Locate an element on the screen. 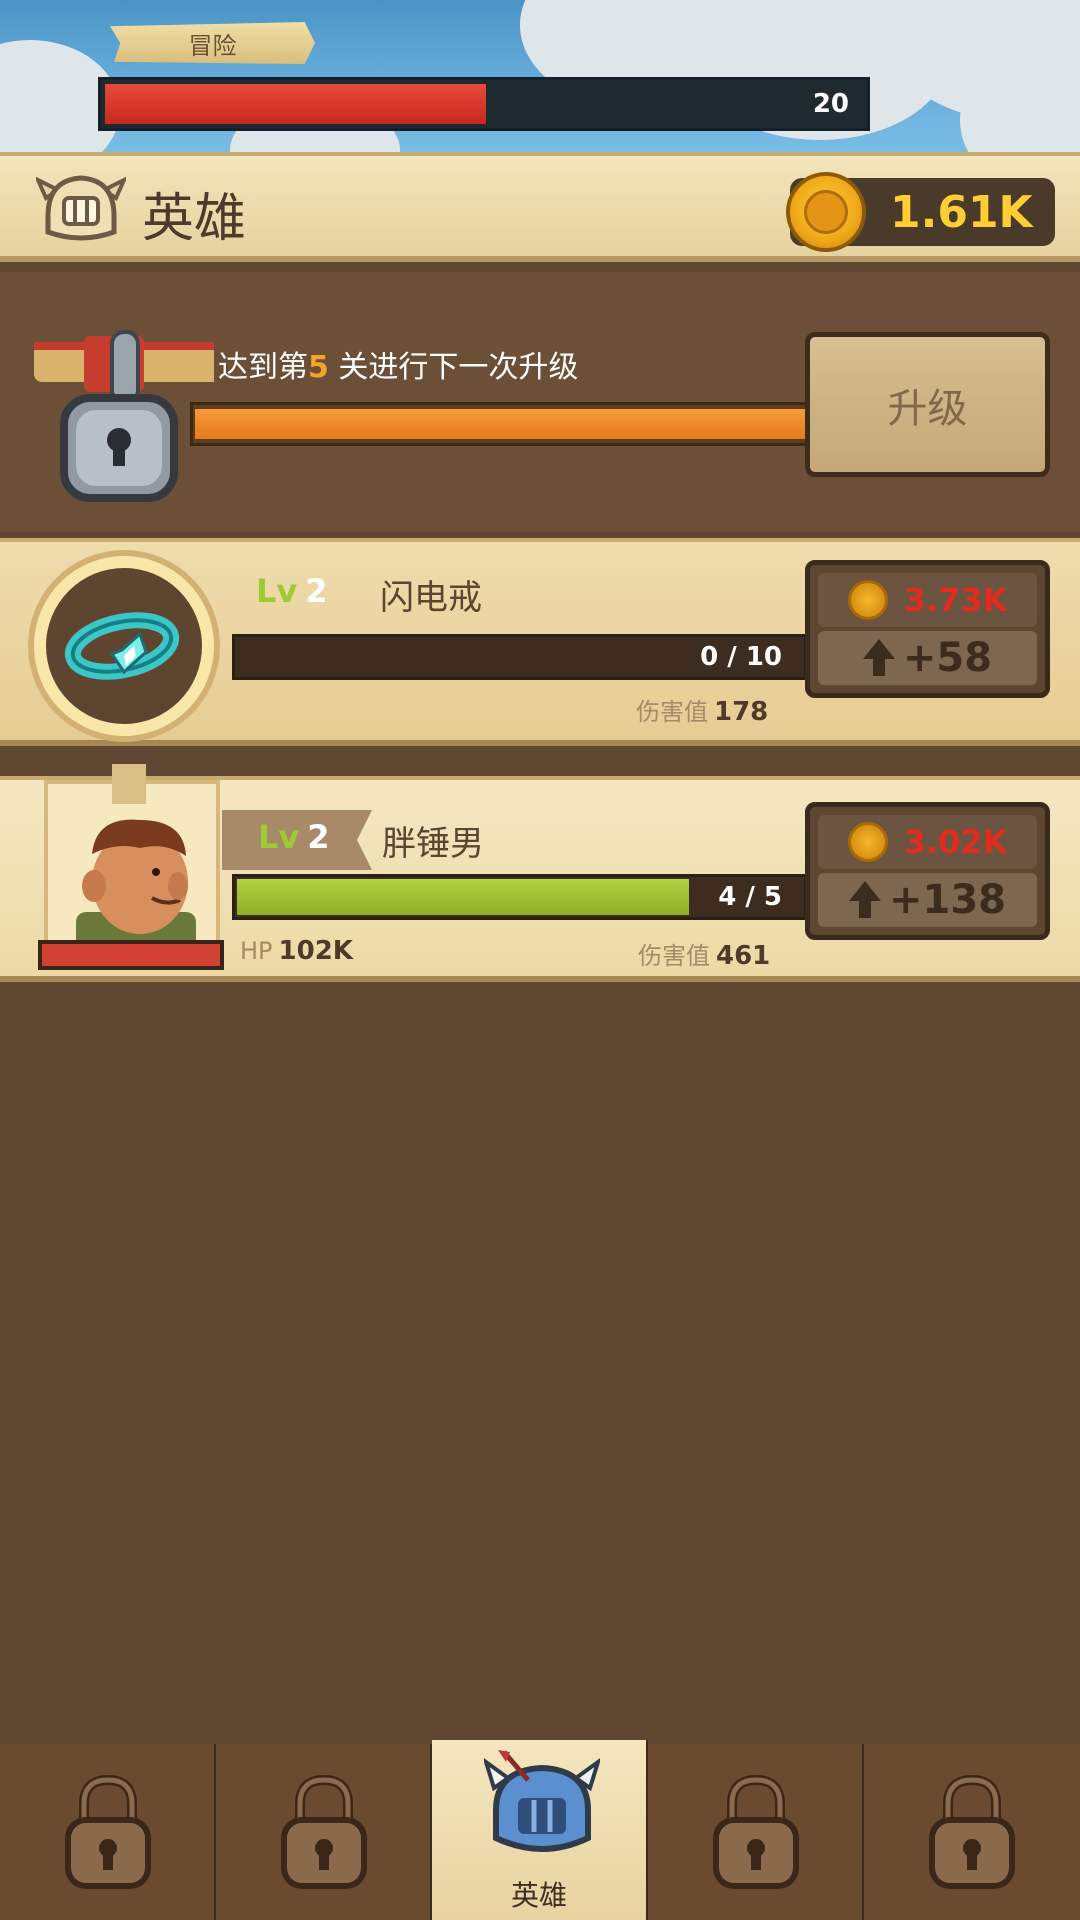  nav-tab-heroes: 英雄 is located at coordinates (540, 1830).